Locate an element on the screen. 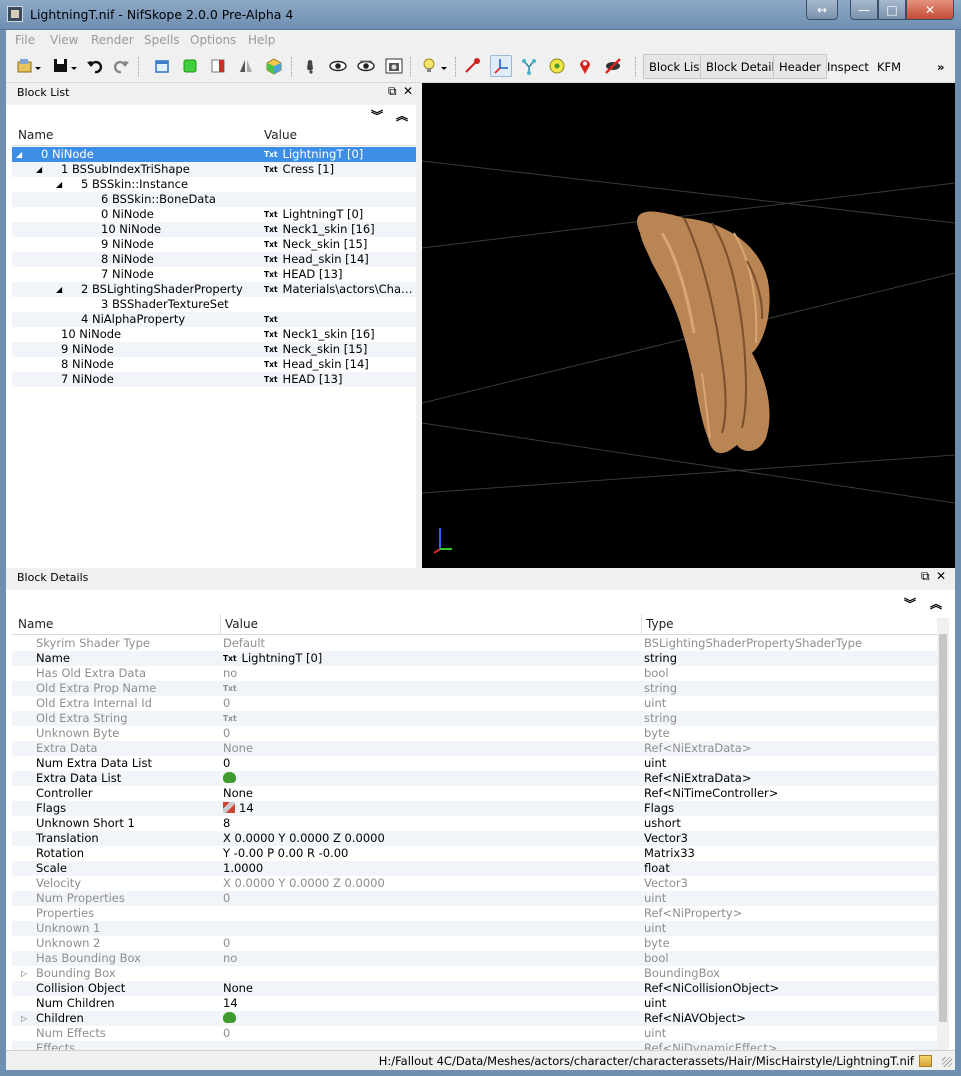  collision-icon is located at coordinates (557, 66).